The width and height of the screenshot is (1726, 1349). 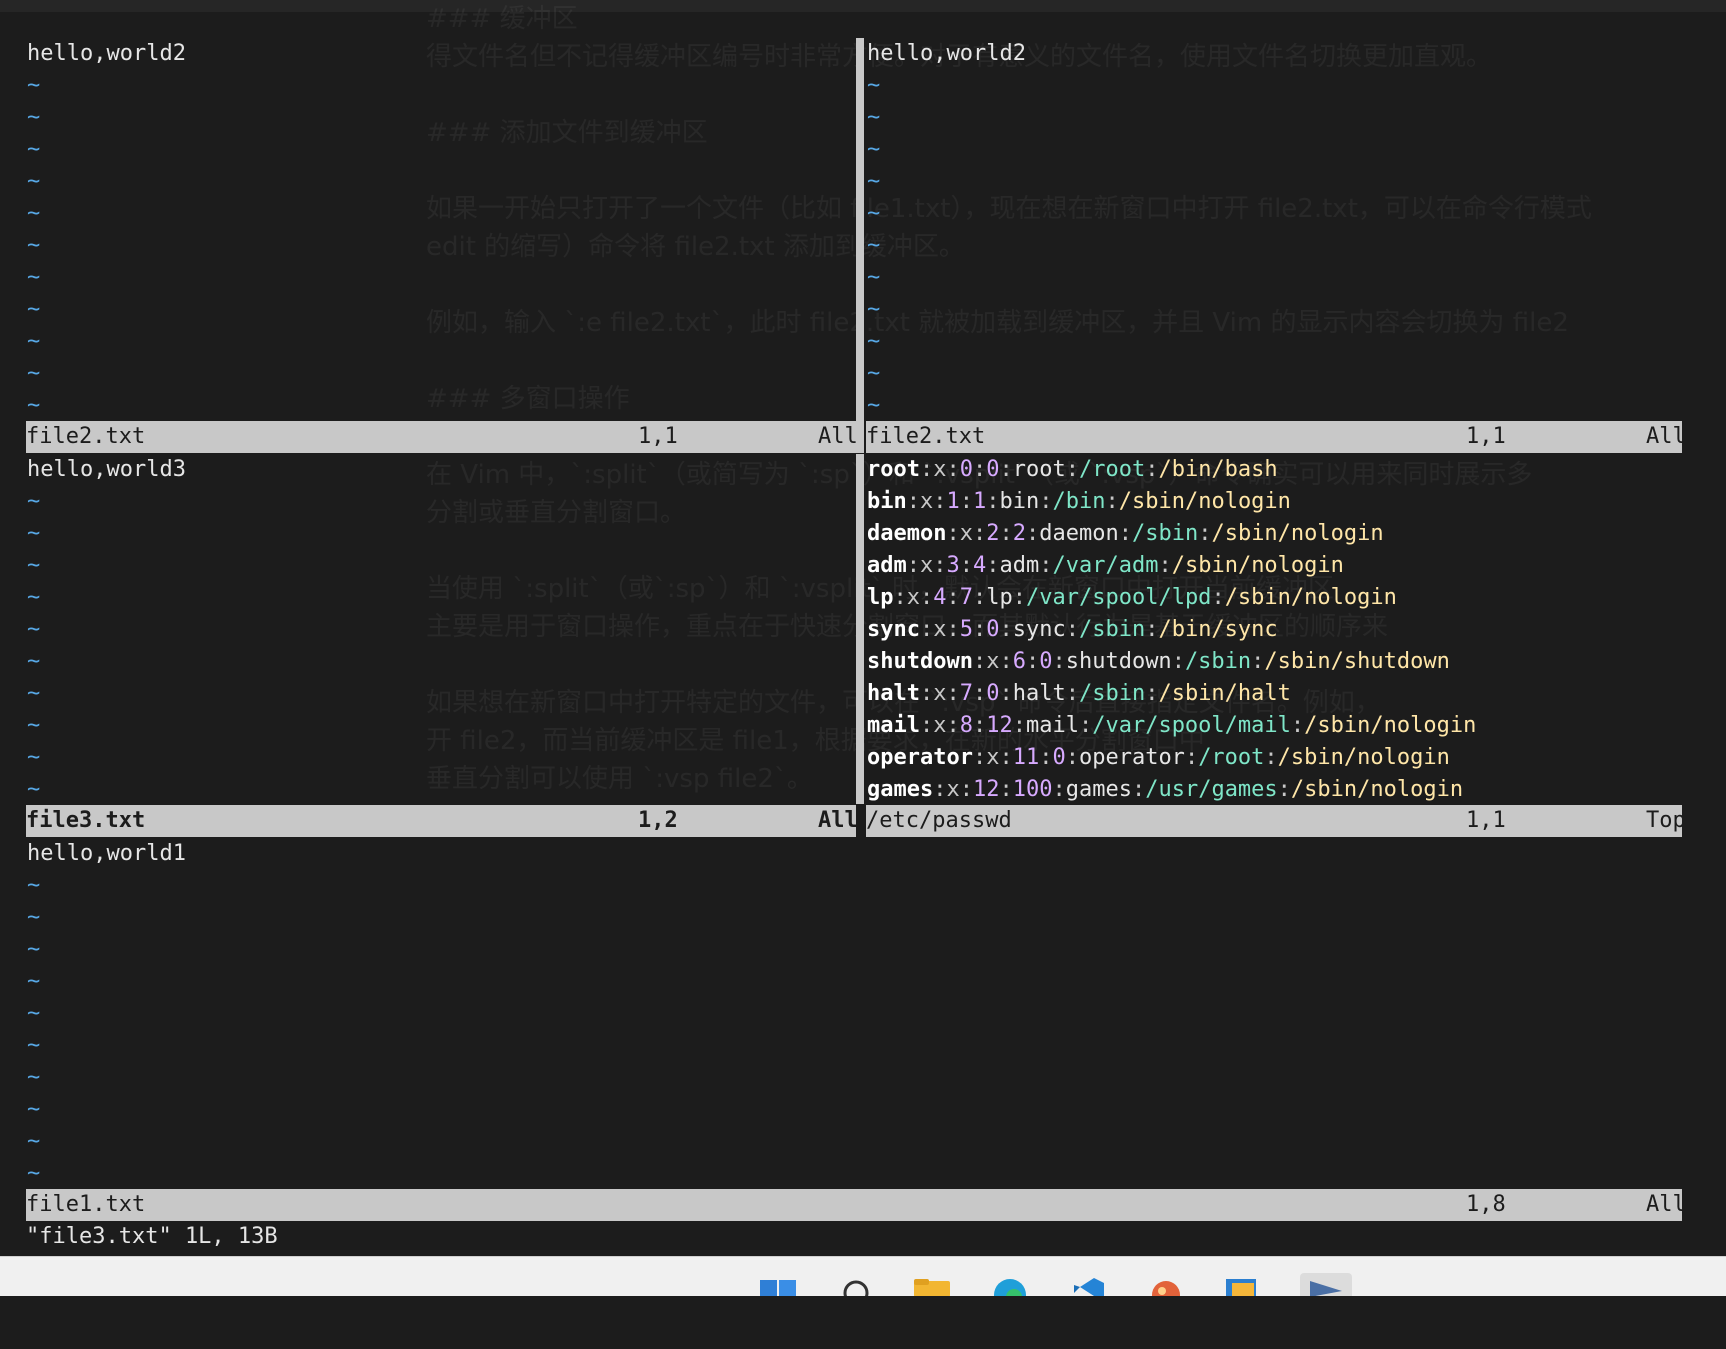 What do you see at coordinates (1218, 629) in the screenshot?
I see `passwd-field: /bin/sync` at bounding box center [1218, 629].